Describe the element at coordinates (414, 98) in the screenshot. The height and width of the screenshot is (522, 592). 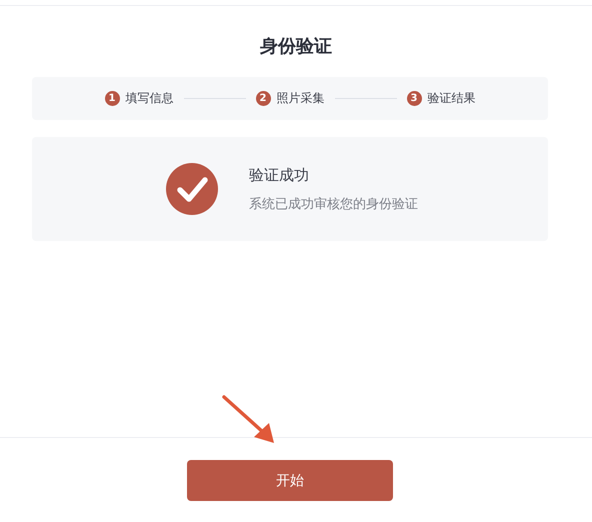
I see `step-number: 3` at that location.